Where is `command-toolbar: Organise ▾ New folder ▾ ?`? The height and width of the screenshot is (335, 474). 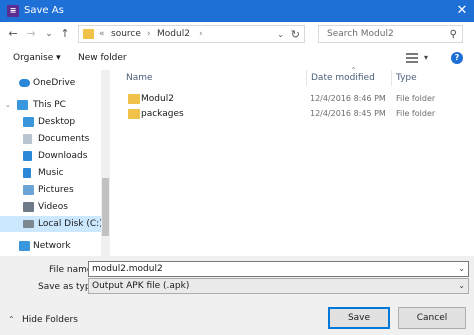 command-toolbar: Organise ▾ New folder ▾ ? is located at coordinates (237, 58).